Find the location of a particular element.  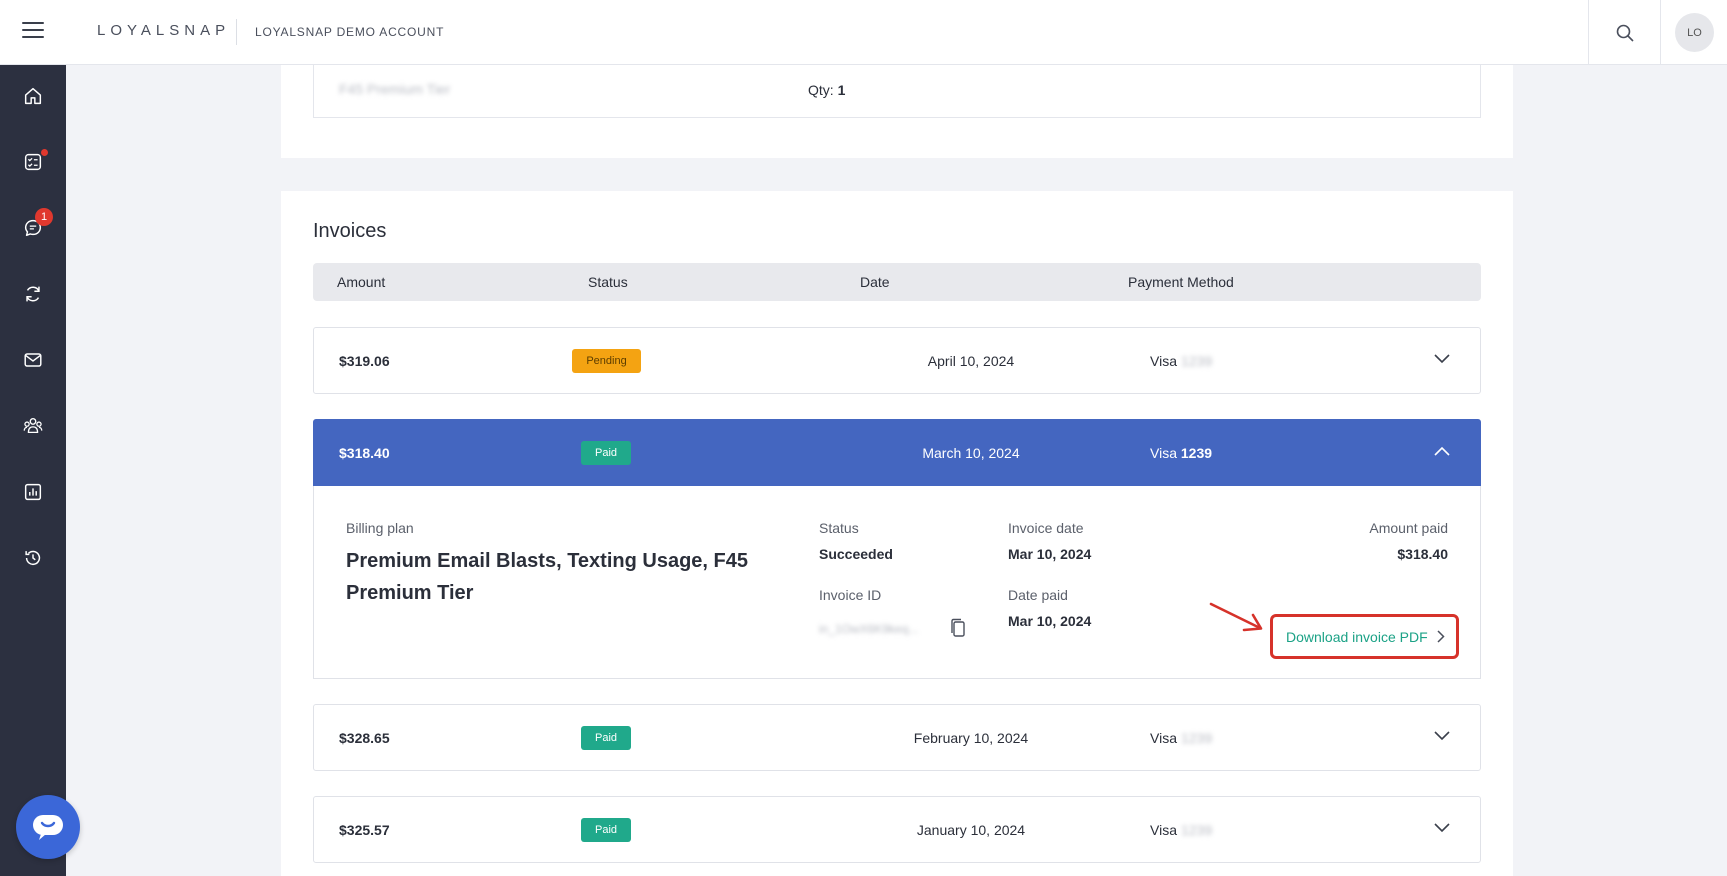

status-badge: Pending is located at coordinates (606, 361).